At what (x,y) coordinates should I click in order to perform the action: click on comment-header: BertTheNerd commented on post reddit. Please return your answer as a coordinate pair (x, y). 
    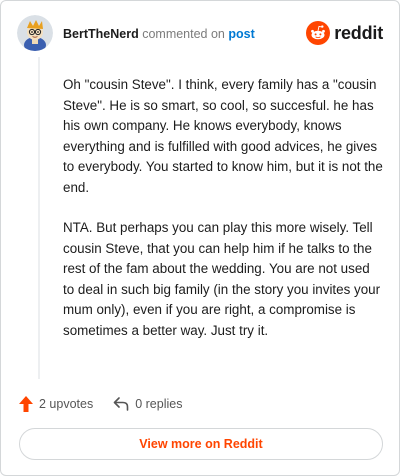
    Looking at the image, I should click on (200, 35).